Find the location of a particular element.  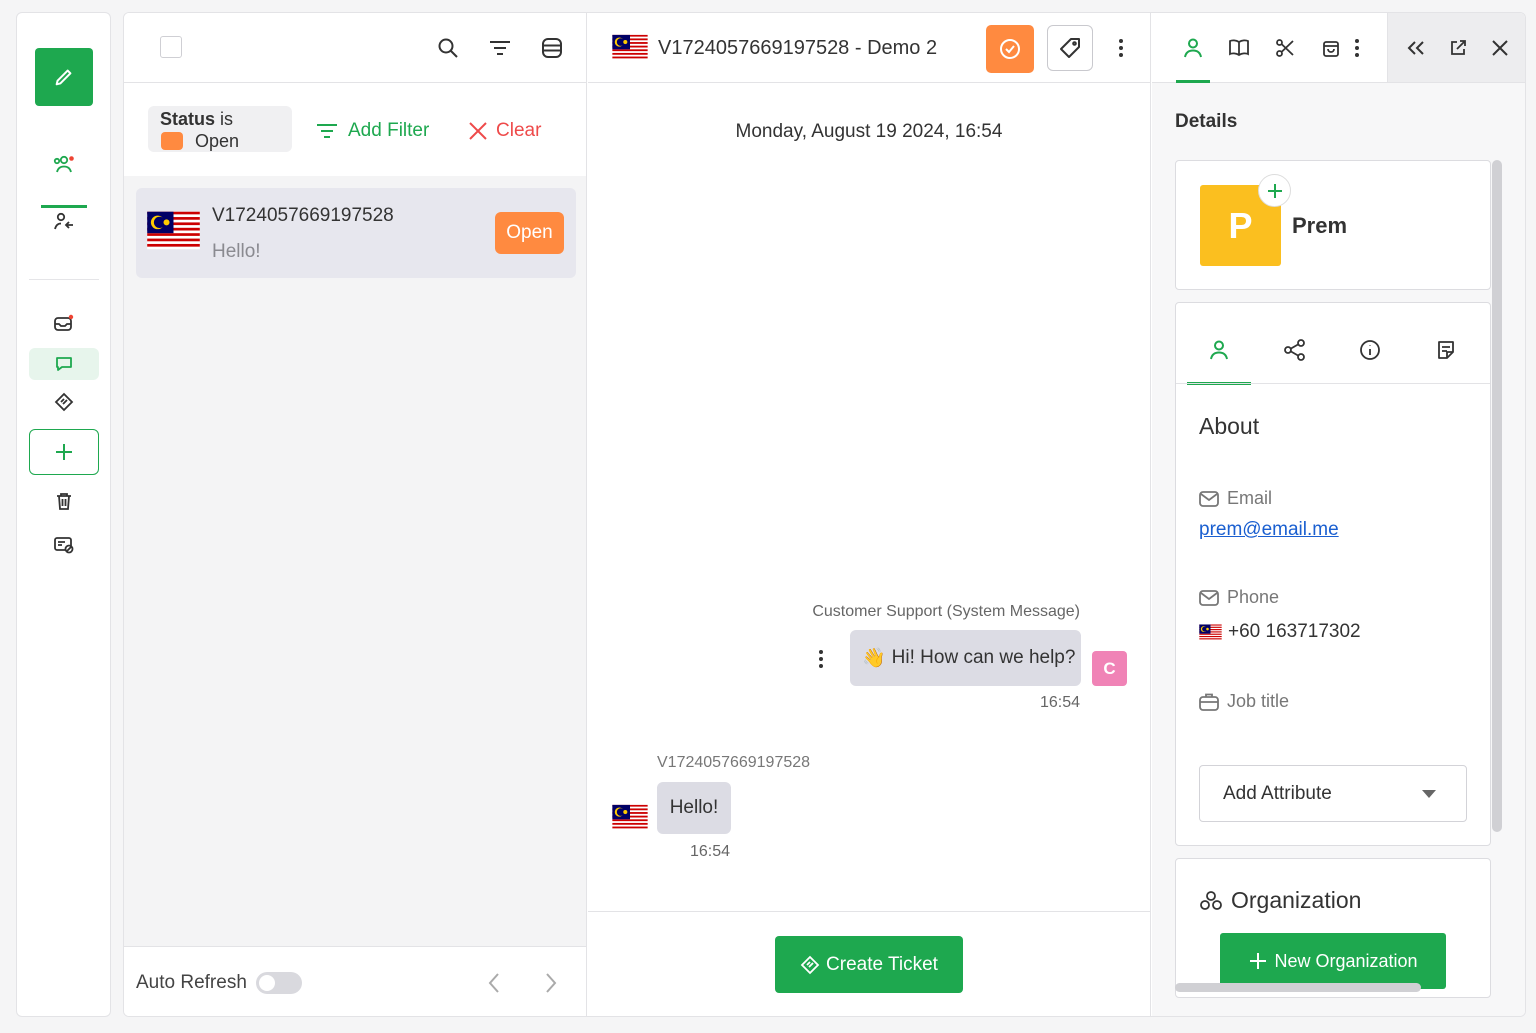

organization-icon is located at coordinates (1211, 900).